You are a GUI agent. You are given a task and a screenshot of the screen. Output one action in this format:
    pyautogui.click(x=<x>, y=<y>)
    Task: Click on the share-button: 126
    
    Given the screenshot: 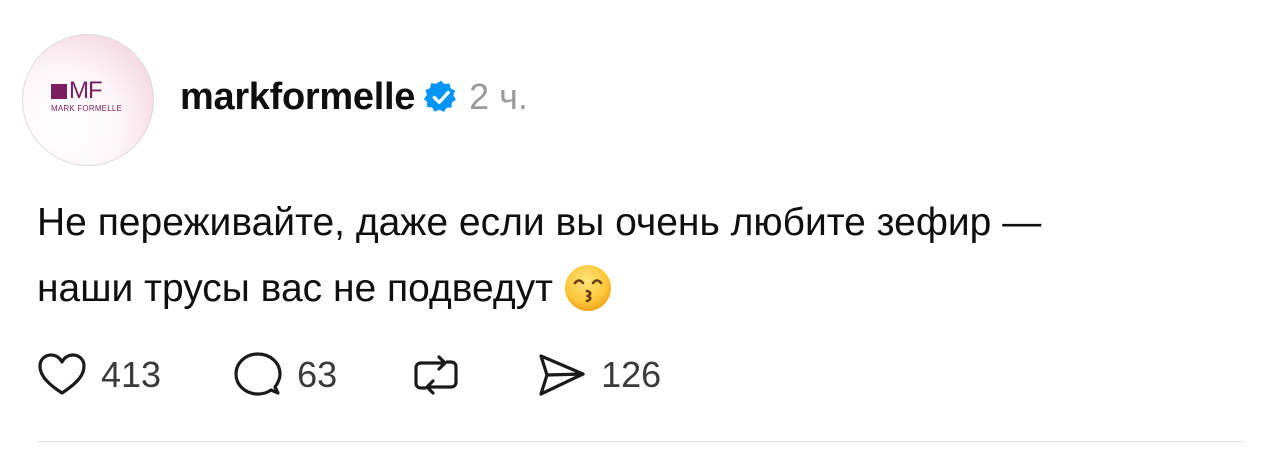 What is the action you would take?
    pyautogui.click(x=598, y=375)
    